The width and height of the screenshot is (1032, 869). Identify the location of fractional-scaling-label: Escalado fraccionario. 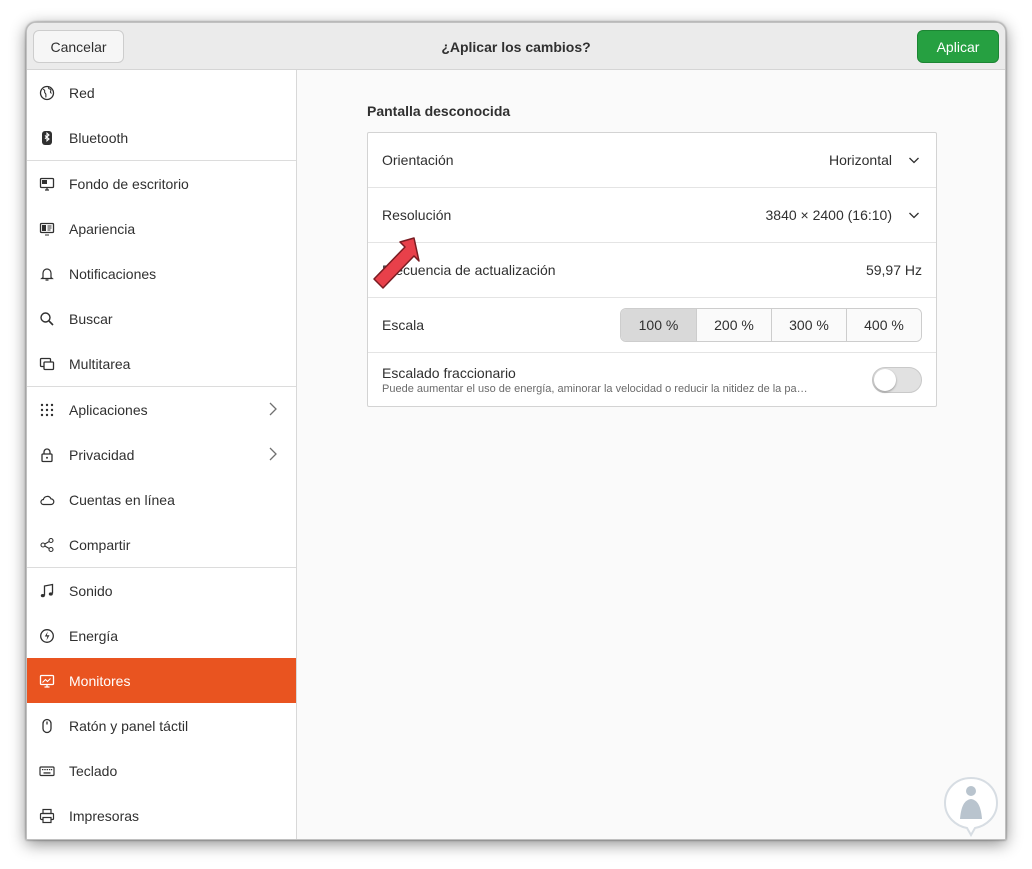
(449, 373).